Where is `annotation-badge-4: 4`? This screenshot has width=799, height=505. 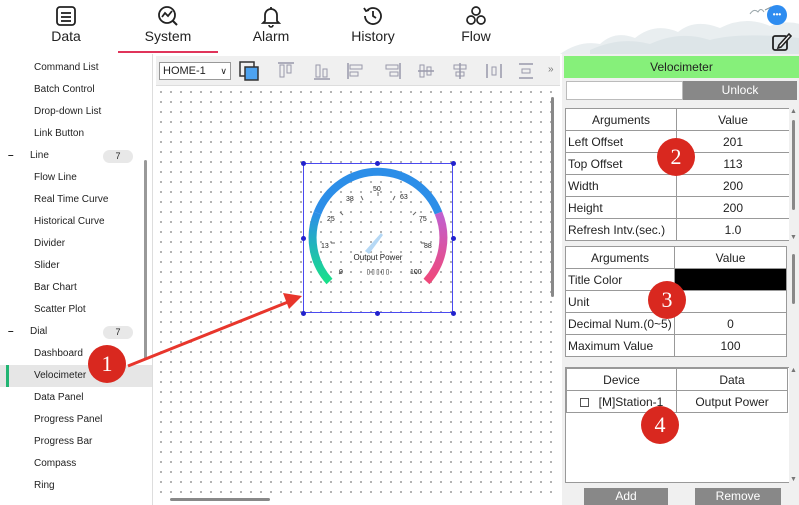 annotation-badge-4: 4 is located at coordinates (660, 425).